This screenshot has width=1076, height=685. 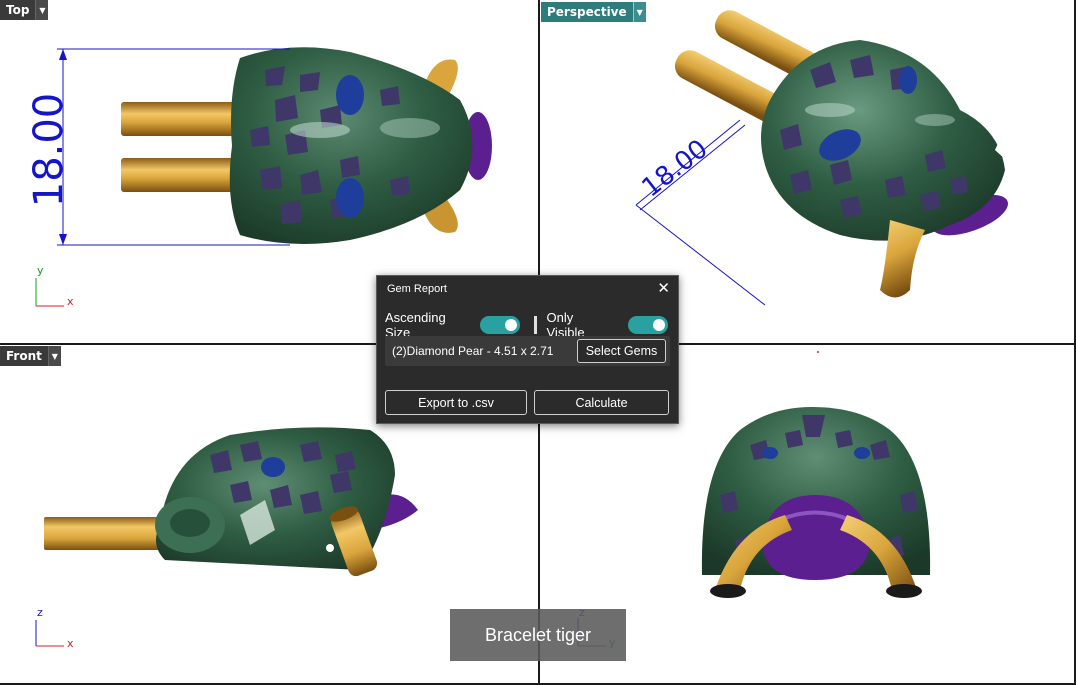 I want to click on export-csv-button: Export to .csv, so click(x=456, y=402).